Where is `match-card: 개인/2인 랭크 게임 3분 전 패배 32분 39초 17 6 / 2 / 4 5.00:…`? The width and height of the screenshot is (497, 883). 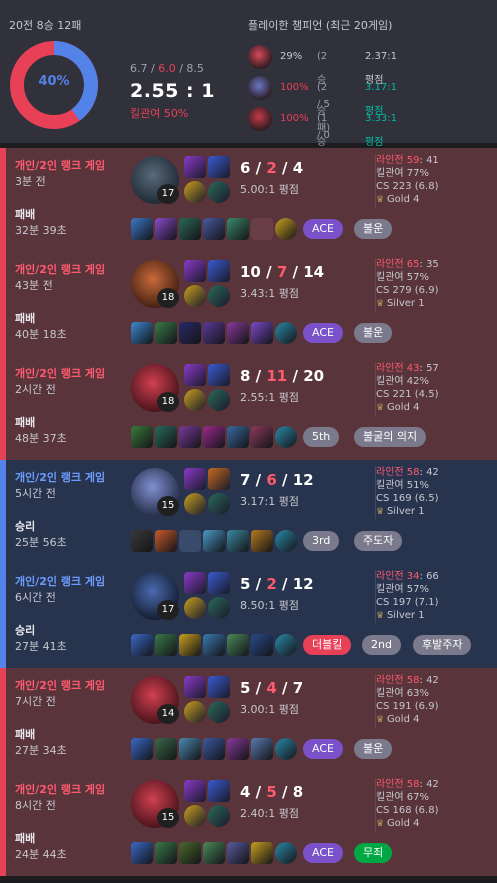 match-card: 개인/2인 랭크 게임 3분 전 패배 32분 39초 17 6 / 2 / 4 5.00:… is located at coordinates (248, 200).